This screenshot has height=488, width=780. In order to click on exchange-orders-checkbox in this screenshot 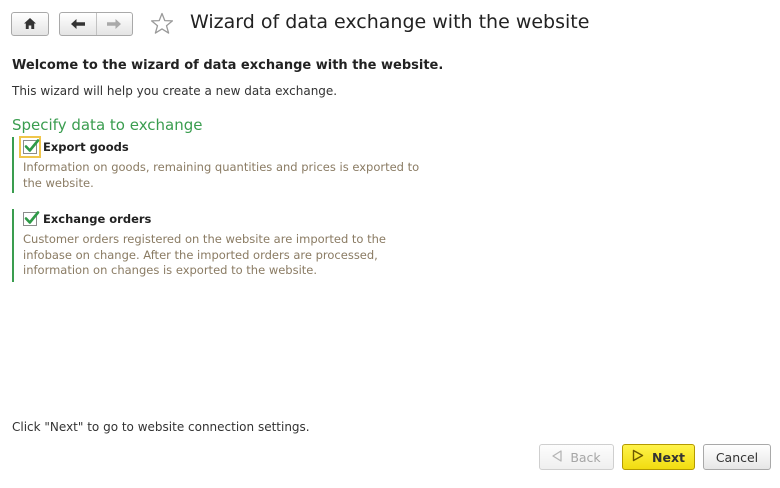, I will do `click(31, 218)`.